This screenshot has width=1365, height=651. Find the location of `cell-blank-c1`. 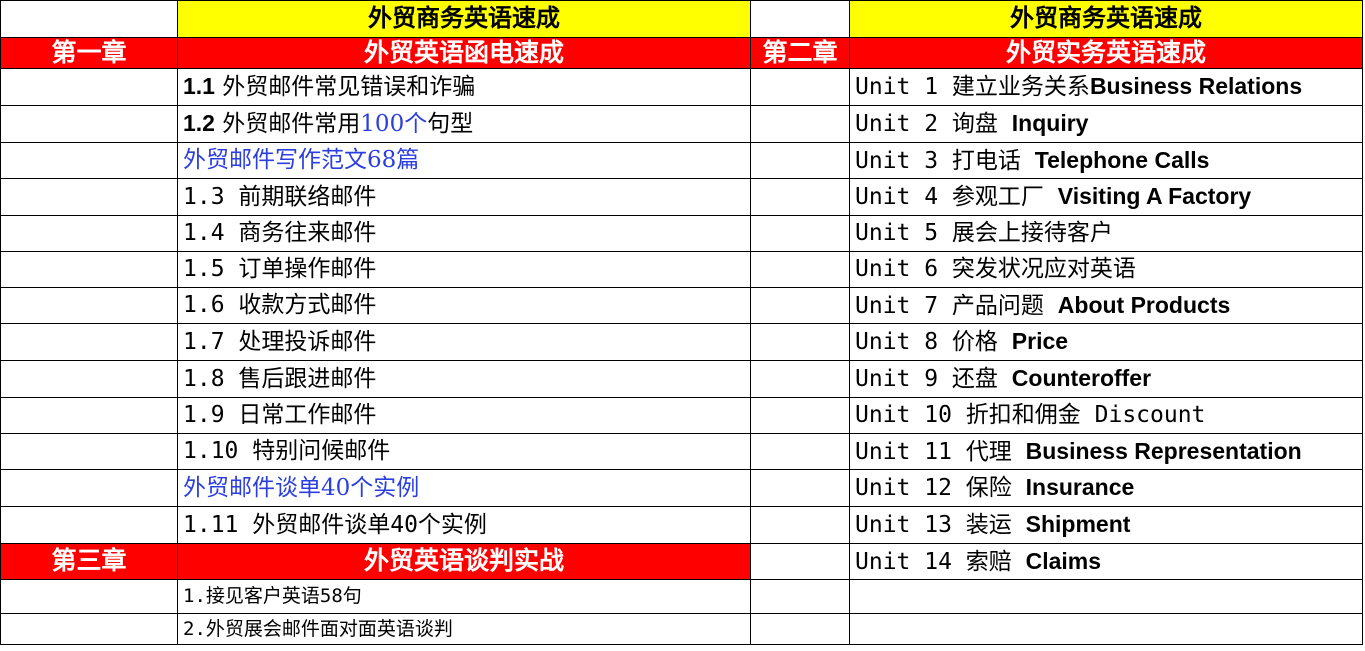

cell-blank-c1 is located at coordinates (800, 19).